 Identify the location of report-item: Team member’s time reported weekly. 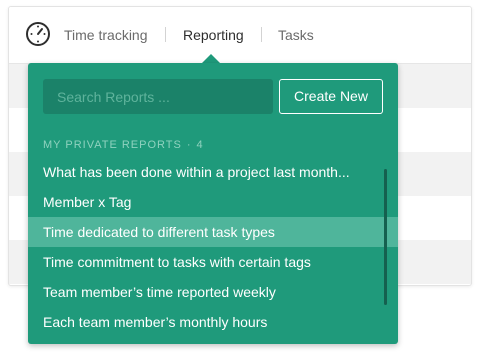
(205, 292).